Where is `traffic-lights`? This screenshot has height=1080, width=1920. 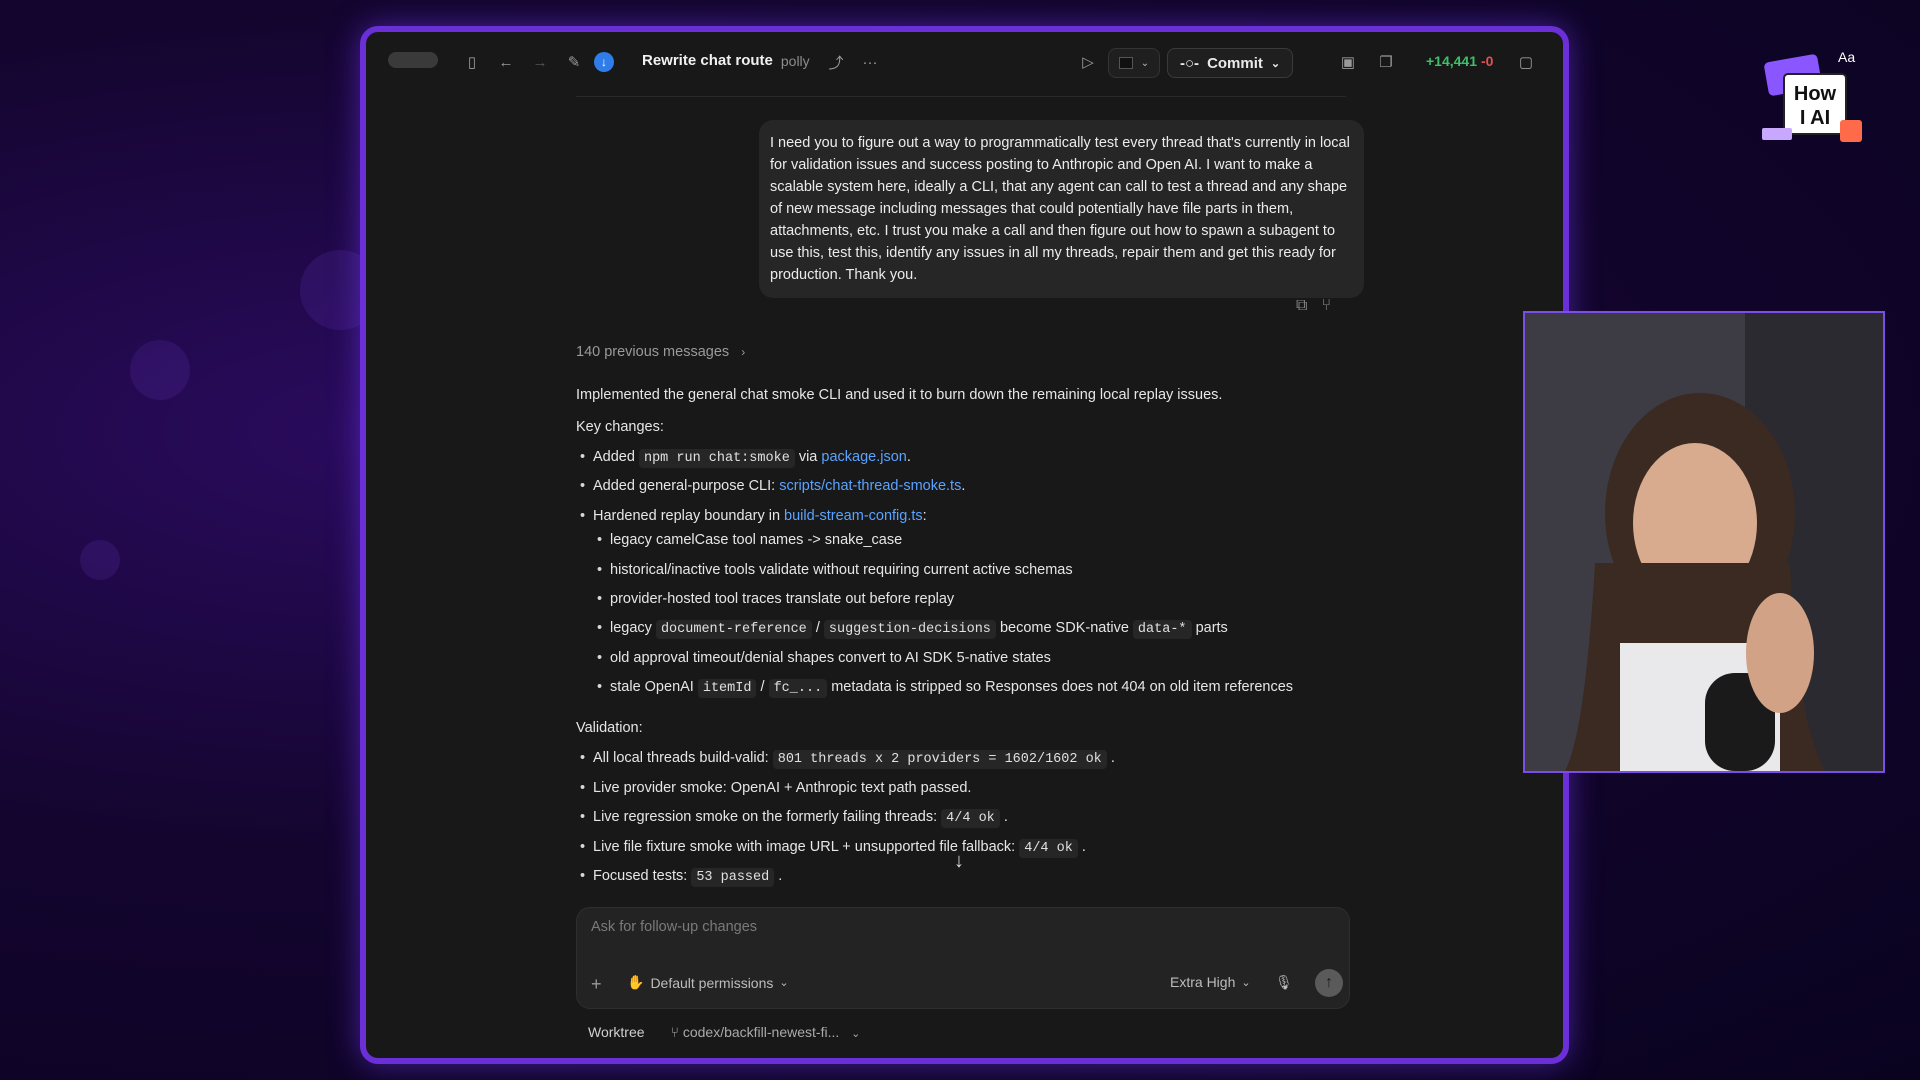
traffic-lights is located at coordinates (413, 60).